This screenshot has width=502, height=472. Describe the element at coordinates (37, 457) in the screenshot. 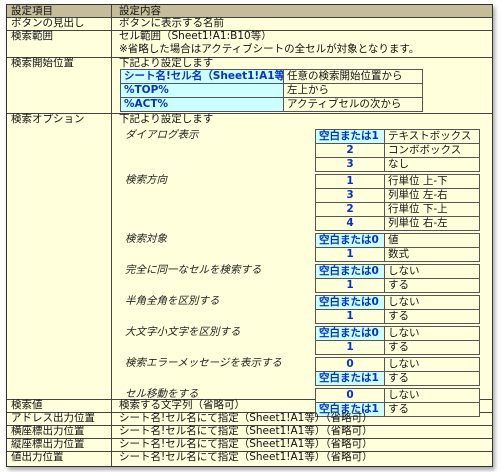

I see `row-label-value-out: 値出力位置` at that location.